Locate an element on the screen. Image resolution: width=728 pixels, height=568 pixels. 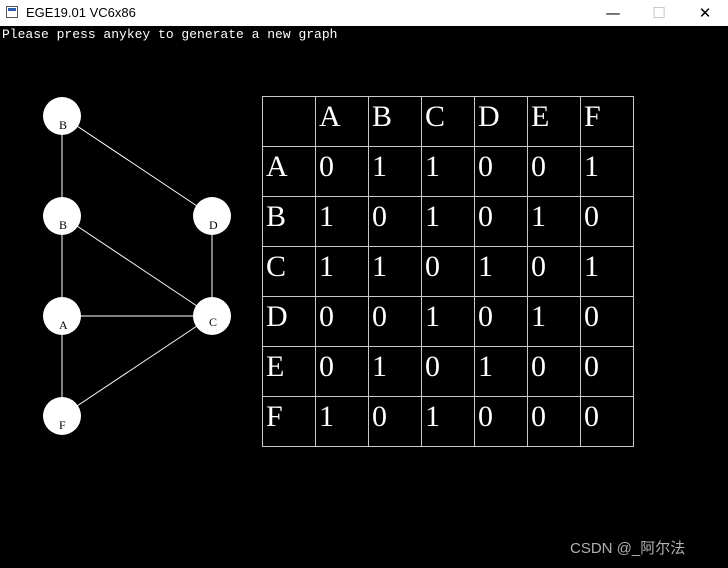
matrix-row-header: D is located at coordinates (289, 321).